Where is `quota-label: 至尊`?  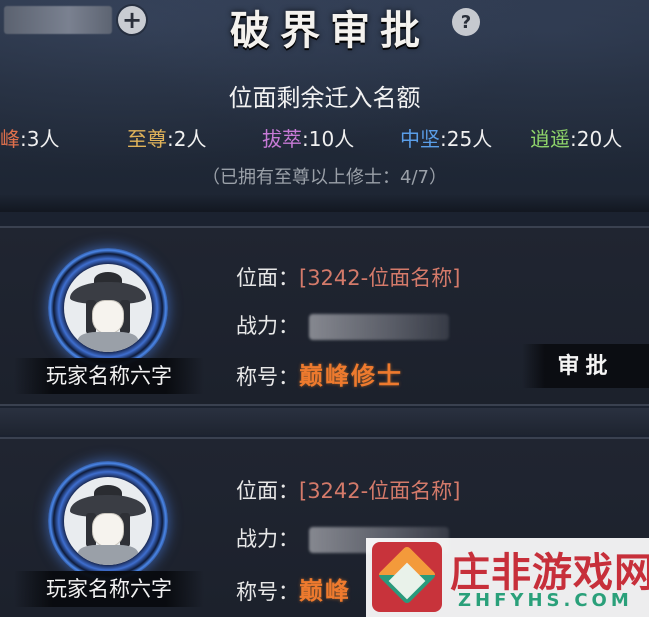
quota-label: 至尊 is located at coordinates (147, 139).